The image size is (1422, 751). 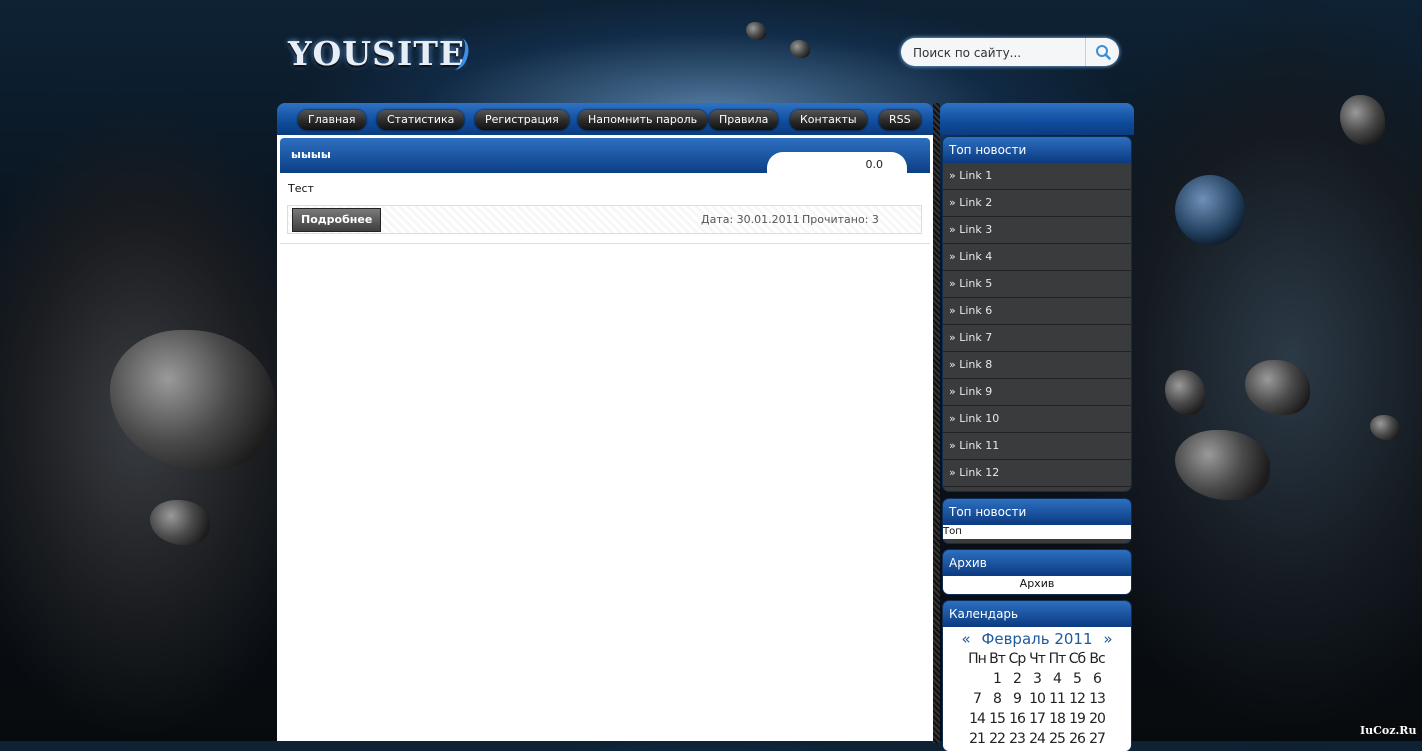 What do you see at coordinates (1210, 210) in the screenshot?
I see `planet` at bounding box center [1210, 210].